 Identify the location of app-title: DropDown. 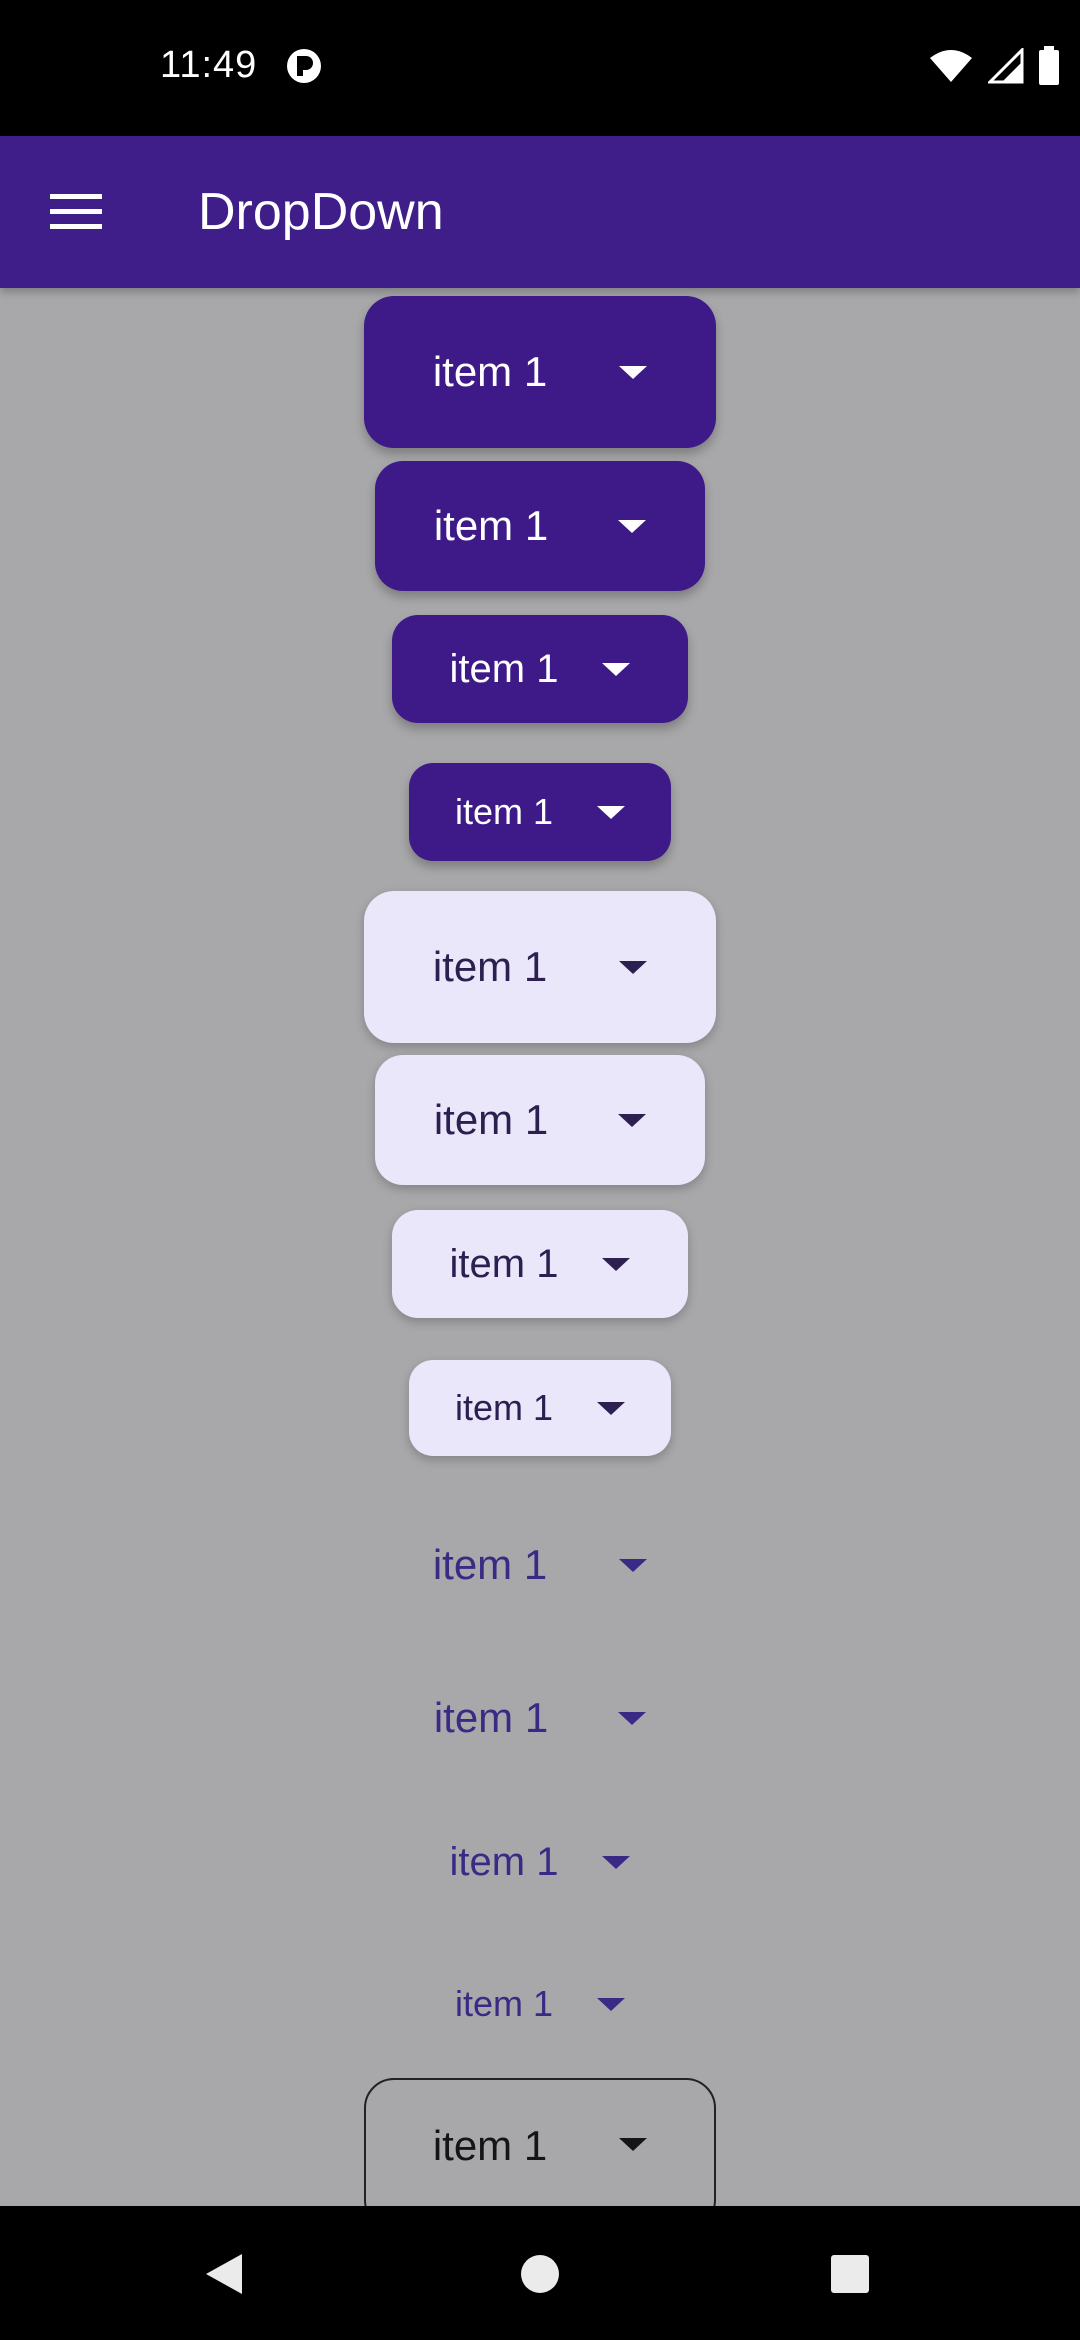
(321, 212).